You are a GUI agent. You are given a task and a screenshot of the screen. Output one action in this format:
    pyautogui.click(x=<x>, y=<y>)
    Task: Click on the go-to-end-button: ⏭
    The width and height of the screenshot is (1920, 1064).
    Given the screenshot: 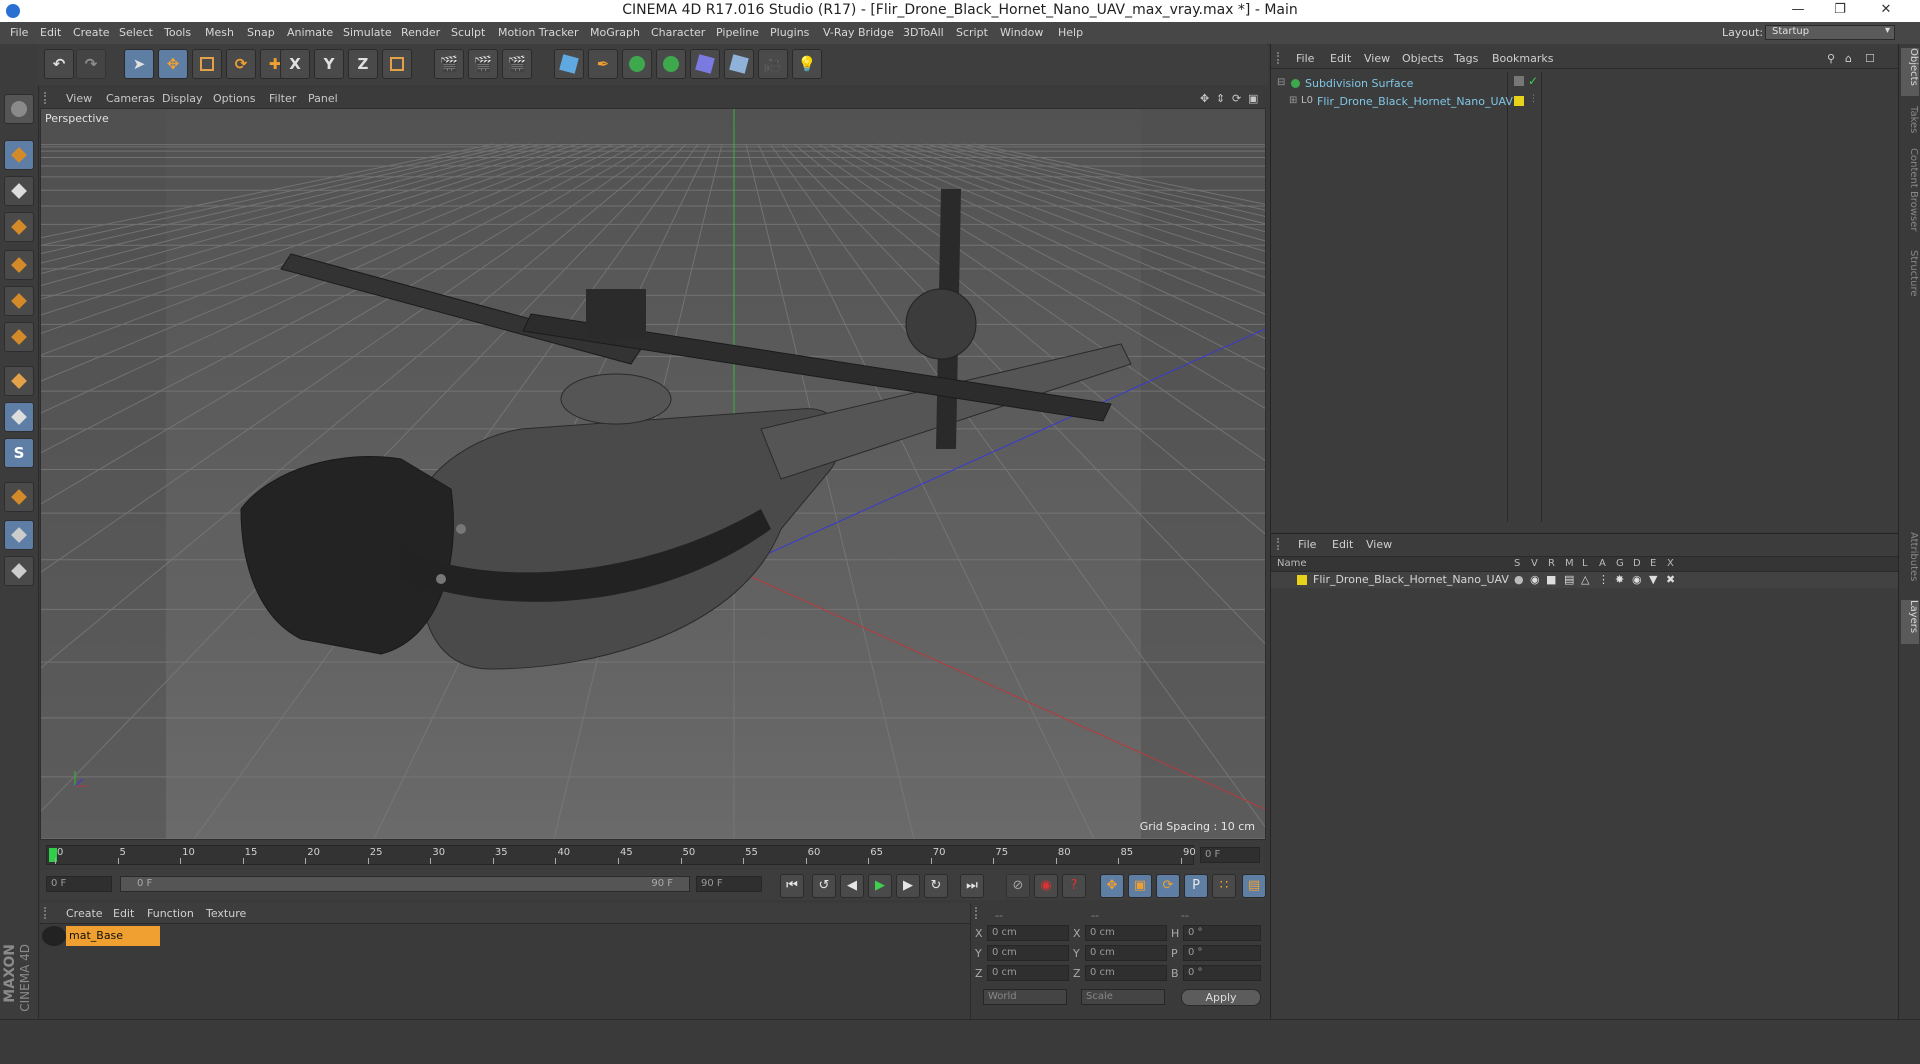 What is the action you would take?
    pyautogui.click(x=972, y=886)
    